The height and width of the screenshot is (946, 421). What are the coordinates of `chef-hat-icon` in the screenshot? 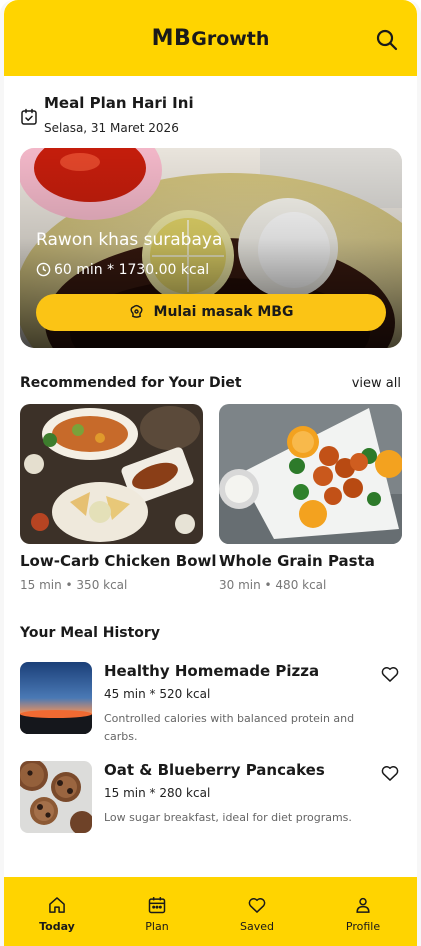 It's located at (136, 311).